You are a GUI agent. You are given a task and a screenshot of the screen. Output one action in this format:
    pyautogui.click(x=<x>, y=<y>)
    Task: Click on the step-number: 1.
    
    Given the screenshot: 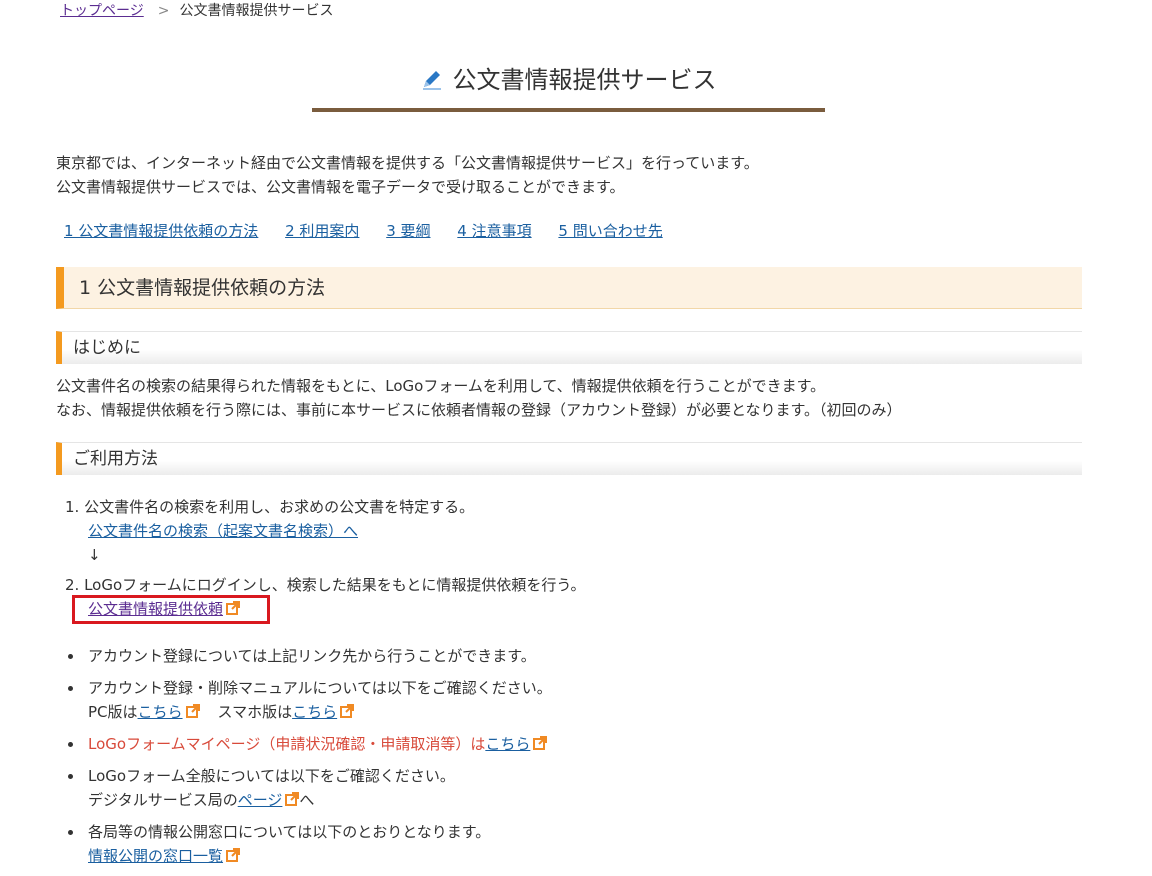 What is the action you would take?
    pyautogui.click(x=72, y=507)
    